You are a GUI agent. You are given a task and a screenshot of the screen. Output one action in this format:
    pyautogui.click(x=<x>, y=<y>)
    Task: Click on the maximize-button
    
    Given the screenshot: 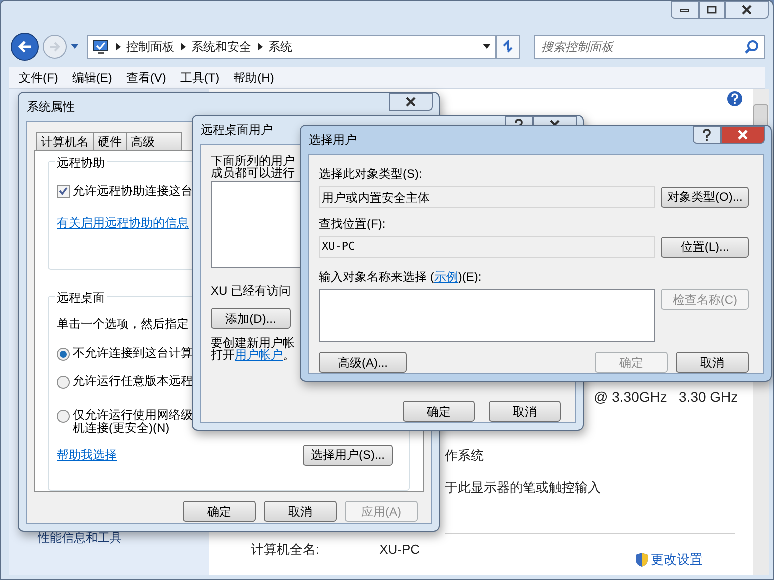 What is the action you would take?
    pyautogui.click(x=712, y=10)
    